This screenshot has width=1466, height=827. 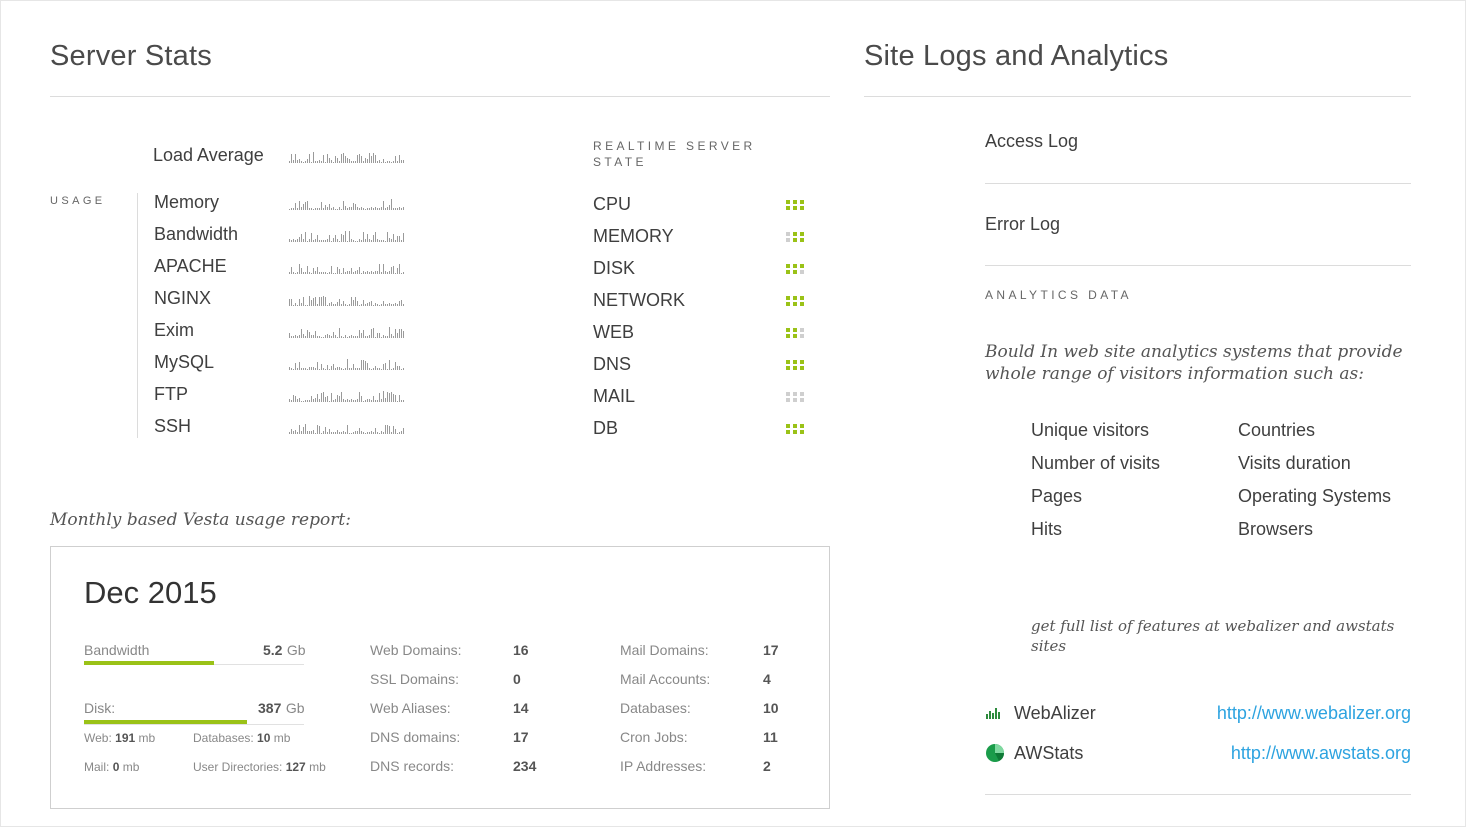 What do you see at coordinates (633, 236) in the screenshot?
I see `realtime-item-memory: MEMORY` at bounding box center [633, 236].